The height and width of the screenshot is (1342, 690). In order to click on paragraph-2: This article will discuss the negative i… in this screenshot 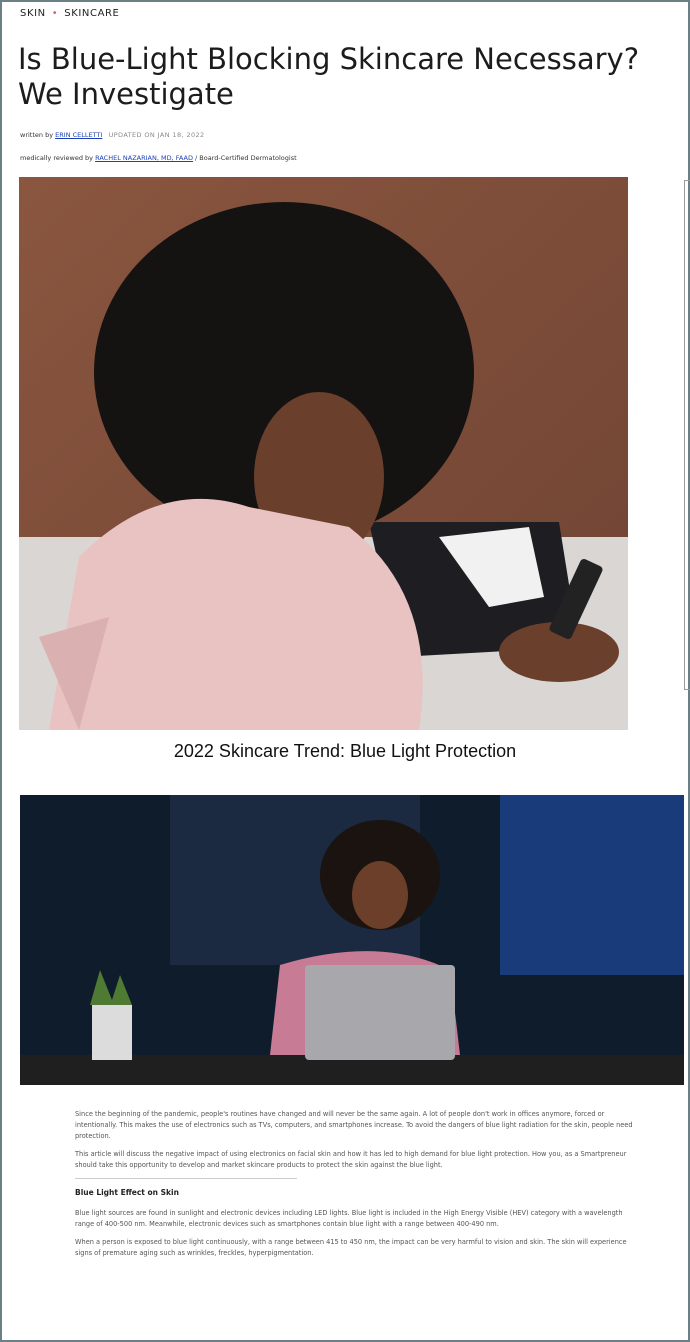, I will do `click(351, 1159)`.